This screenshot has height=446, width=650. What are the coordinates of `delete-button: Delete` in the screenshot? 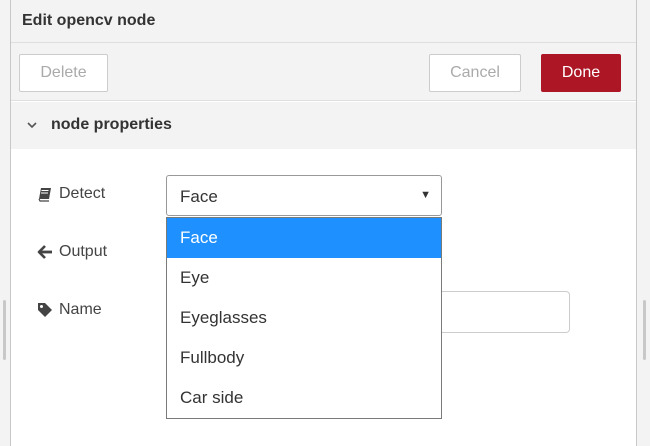 It's located at (63, 73).